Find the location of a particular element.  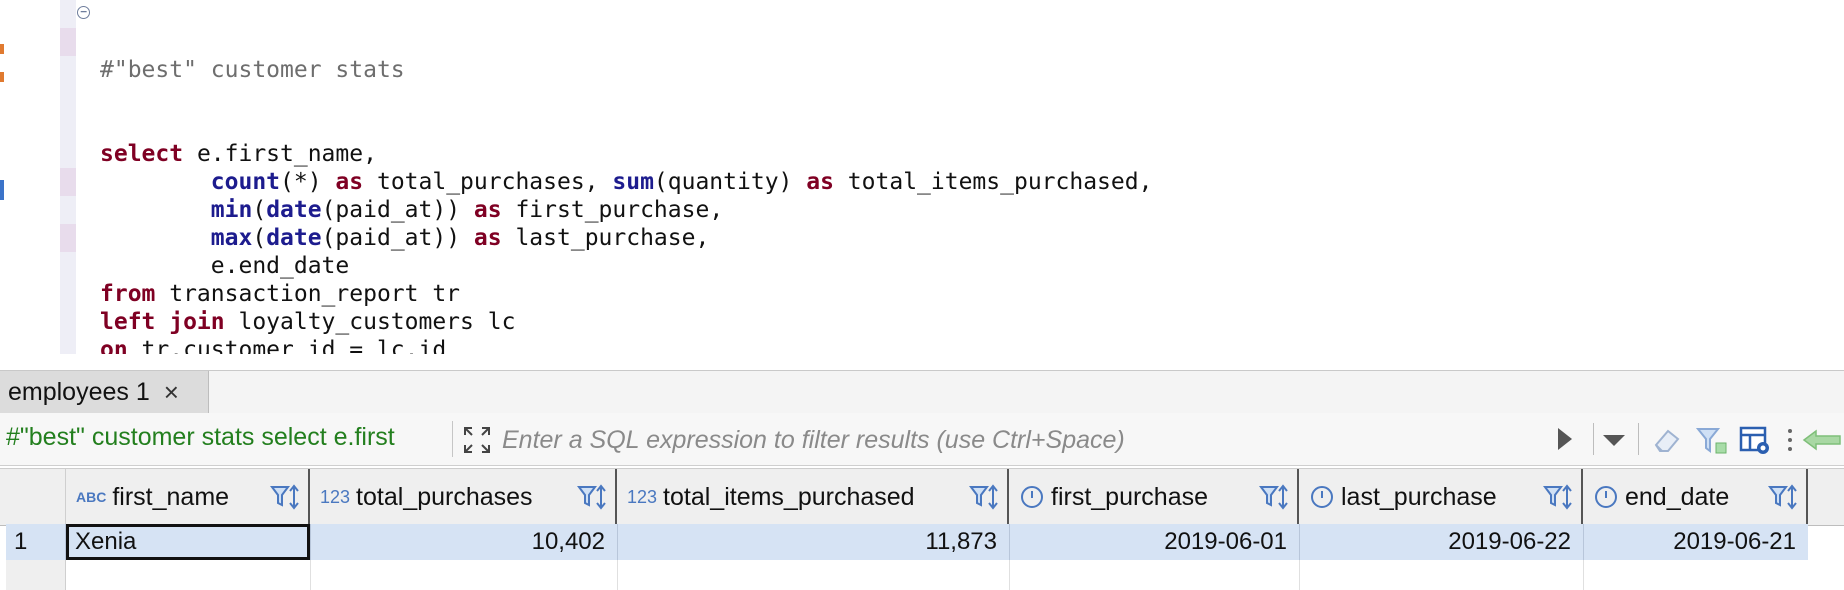

sql-text: last_purchase, is located at coordinates (605, 238).